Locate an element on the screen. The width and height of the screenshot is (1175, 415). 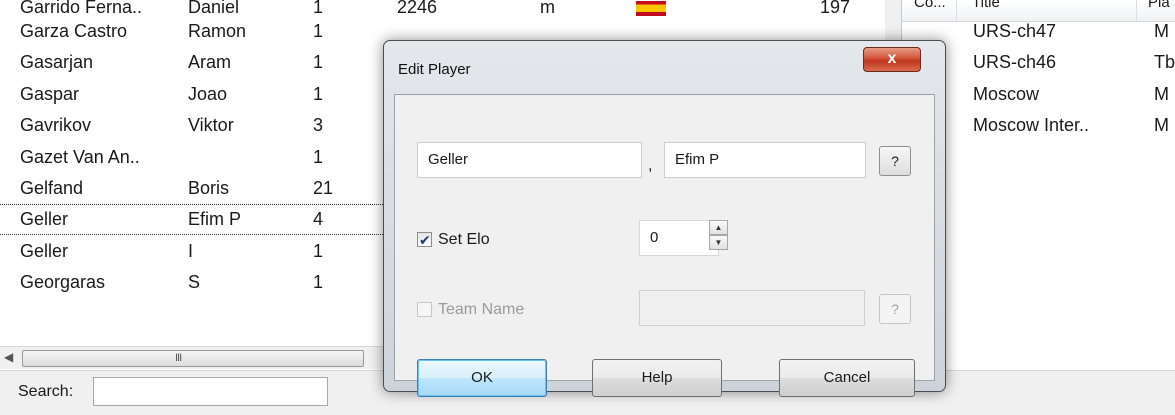
close-button: x is located at coordinates (892, 59).